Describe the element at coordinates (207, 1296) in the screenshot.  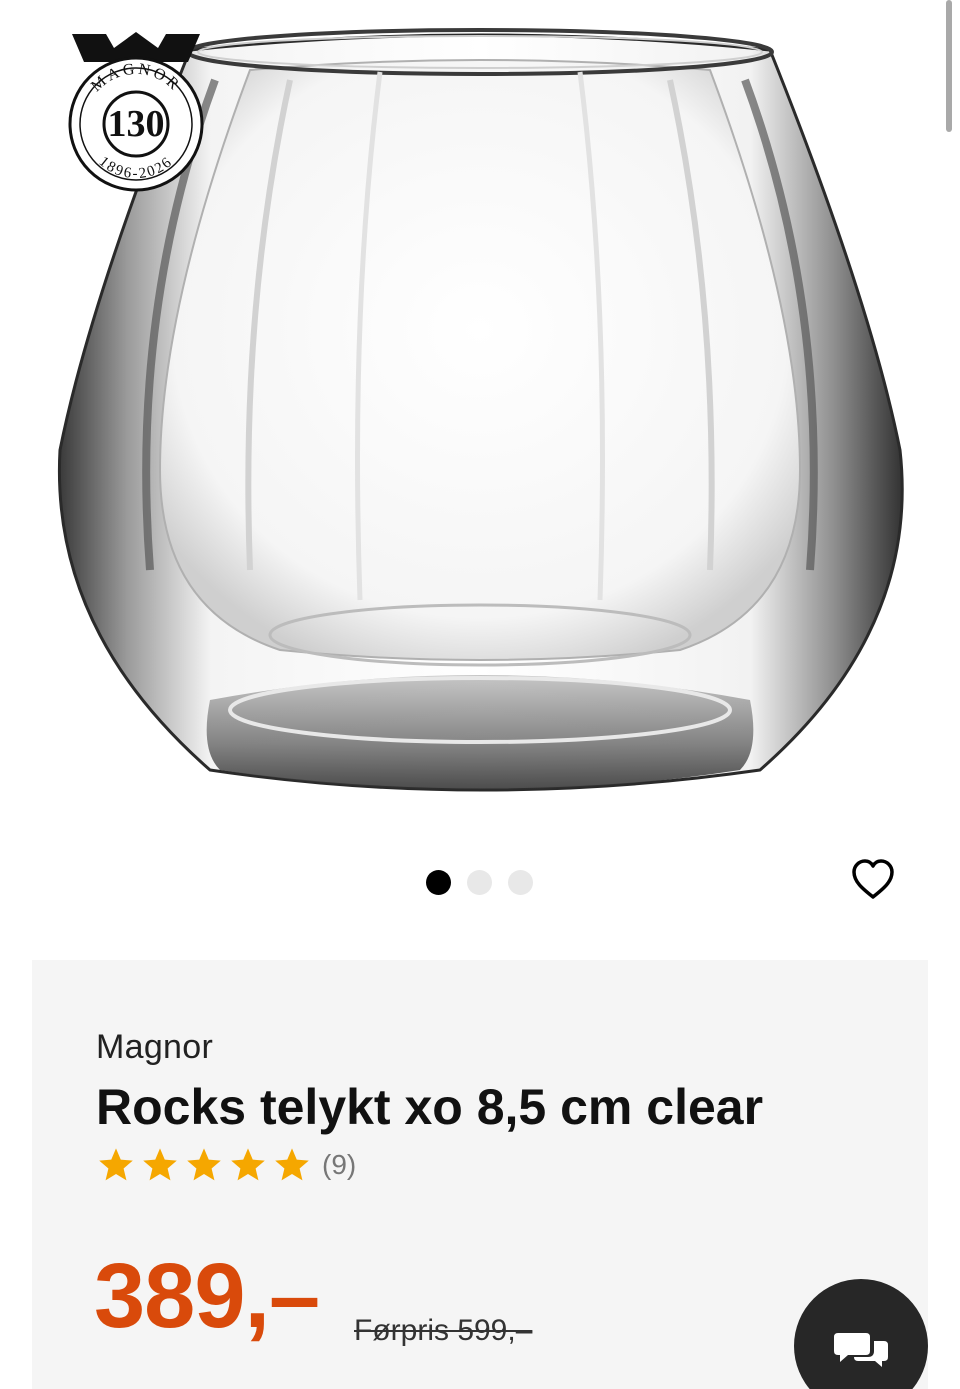
I see `product-price: 389,–` at that location.